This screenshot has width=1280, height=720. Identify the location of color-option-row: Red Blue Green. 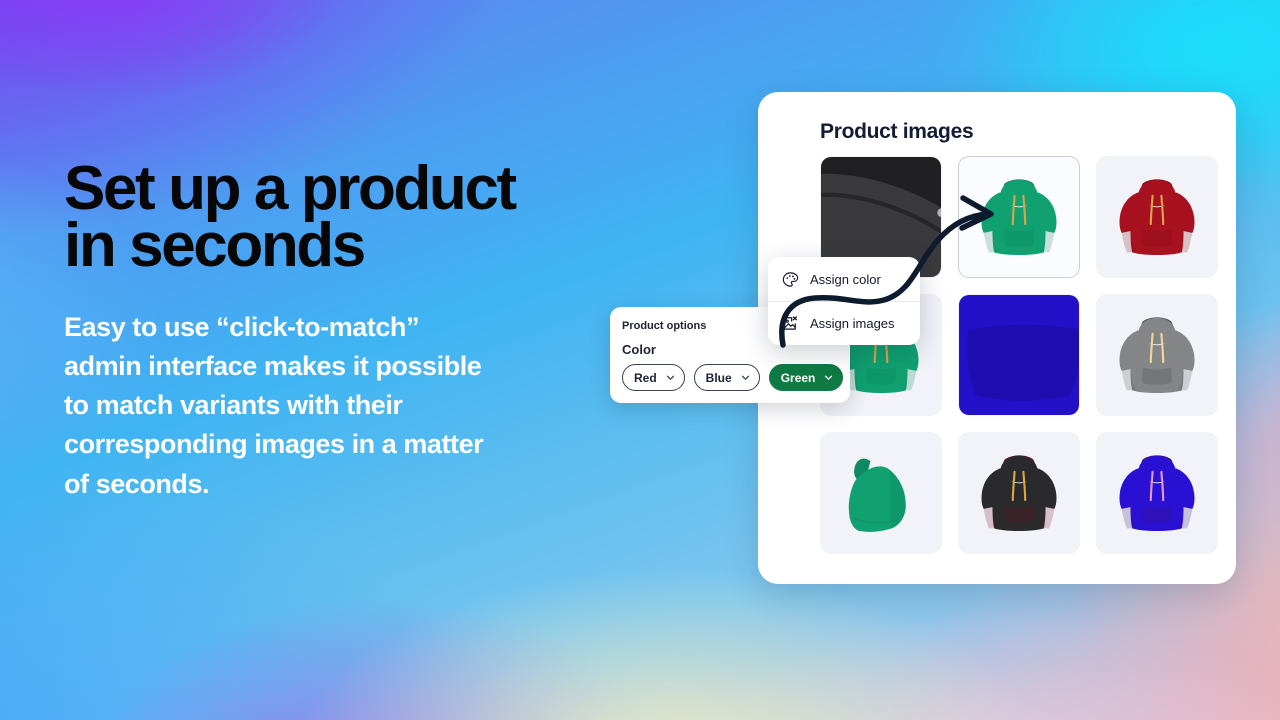
(733, 377).